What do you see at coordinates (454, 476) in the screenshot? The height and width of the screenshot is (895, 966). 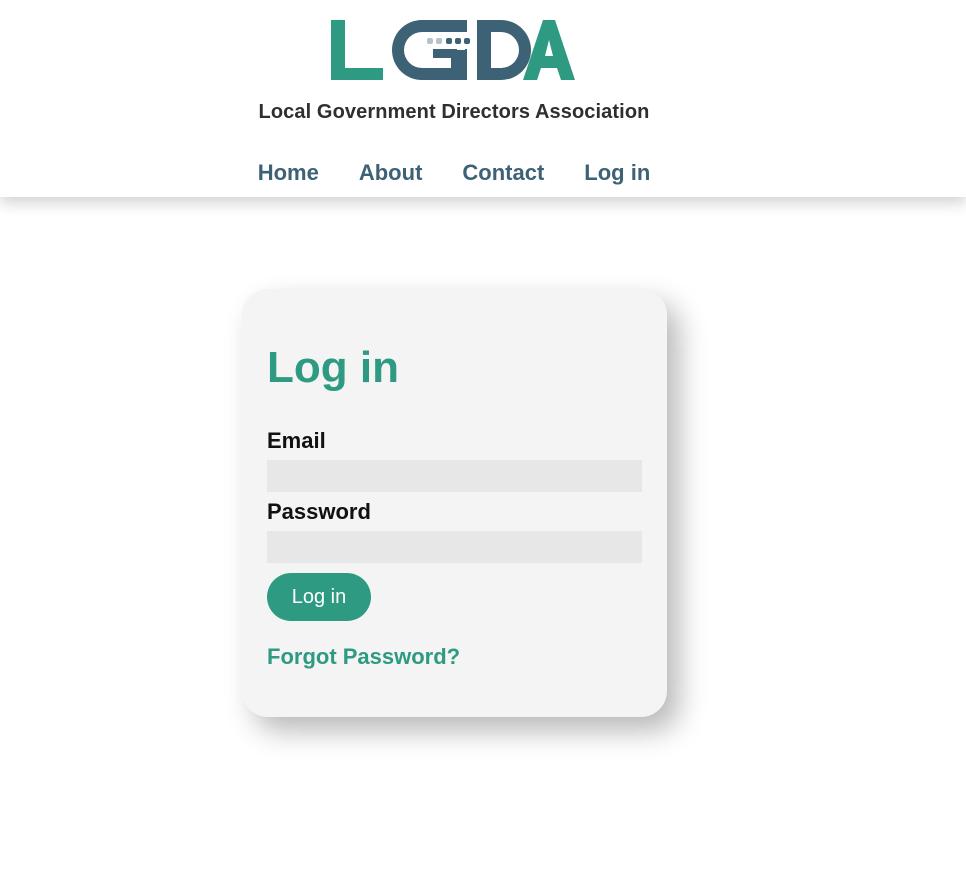 I see `email-field` at bounding box center [454, 476].